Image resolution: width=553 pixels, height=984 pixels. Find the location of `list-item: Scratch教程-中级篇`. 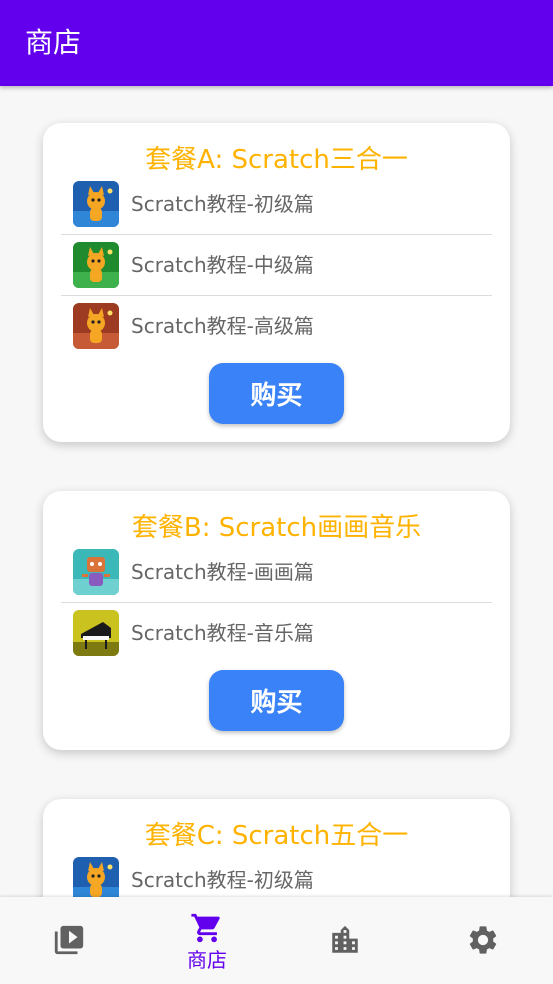

list-item: Scratch教程-中级篇 is located at coordinates (276, 264).